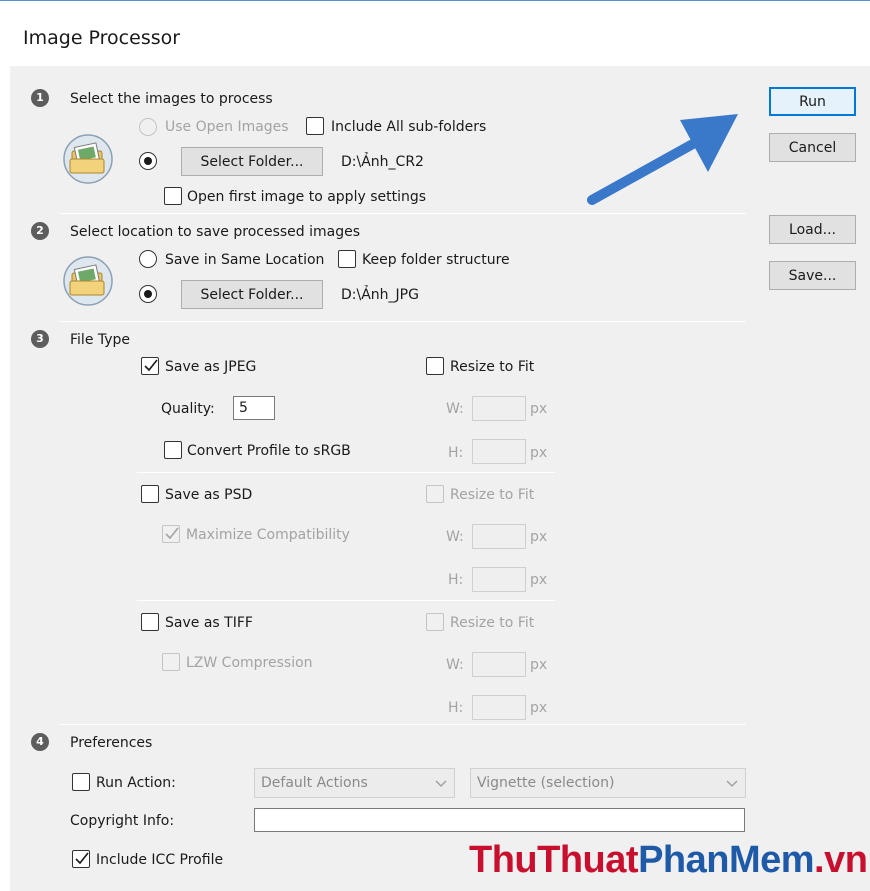 This screenshot has width=870, height=891. I want to click on jpeg-resize-to-fit-checkbox, so click(435, 366).